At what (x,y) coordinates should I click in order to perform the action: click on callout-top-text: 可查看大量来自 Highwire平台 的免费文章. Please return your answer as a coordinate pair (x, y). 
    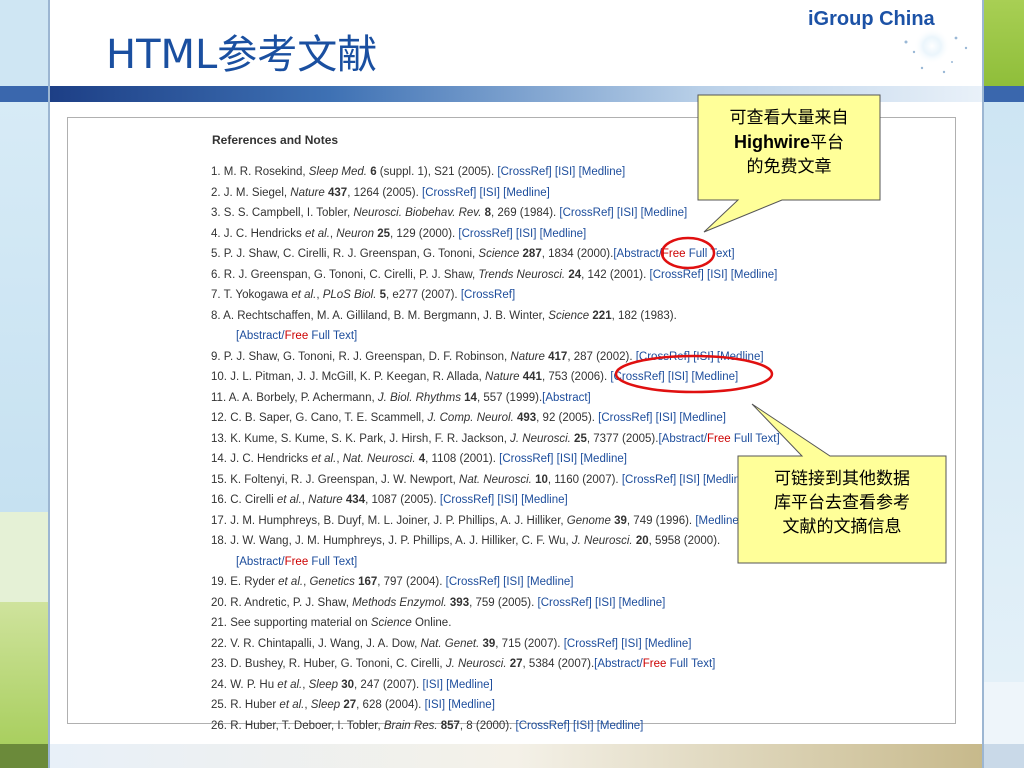
    Looking at the image, I should click on (789, 142).